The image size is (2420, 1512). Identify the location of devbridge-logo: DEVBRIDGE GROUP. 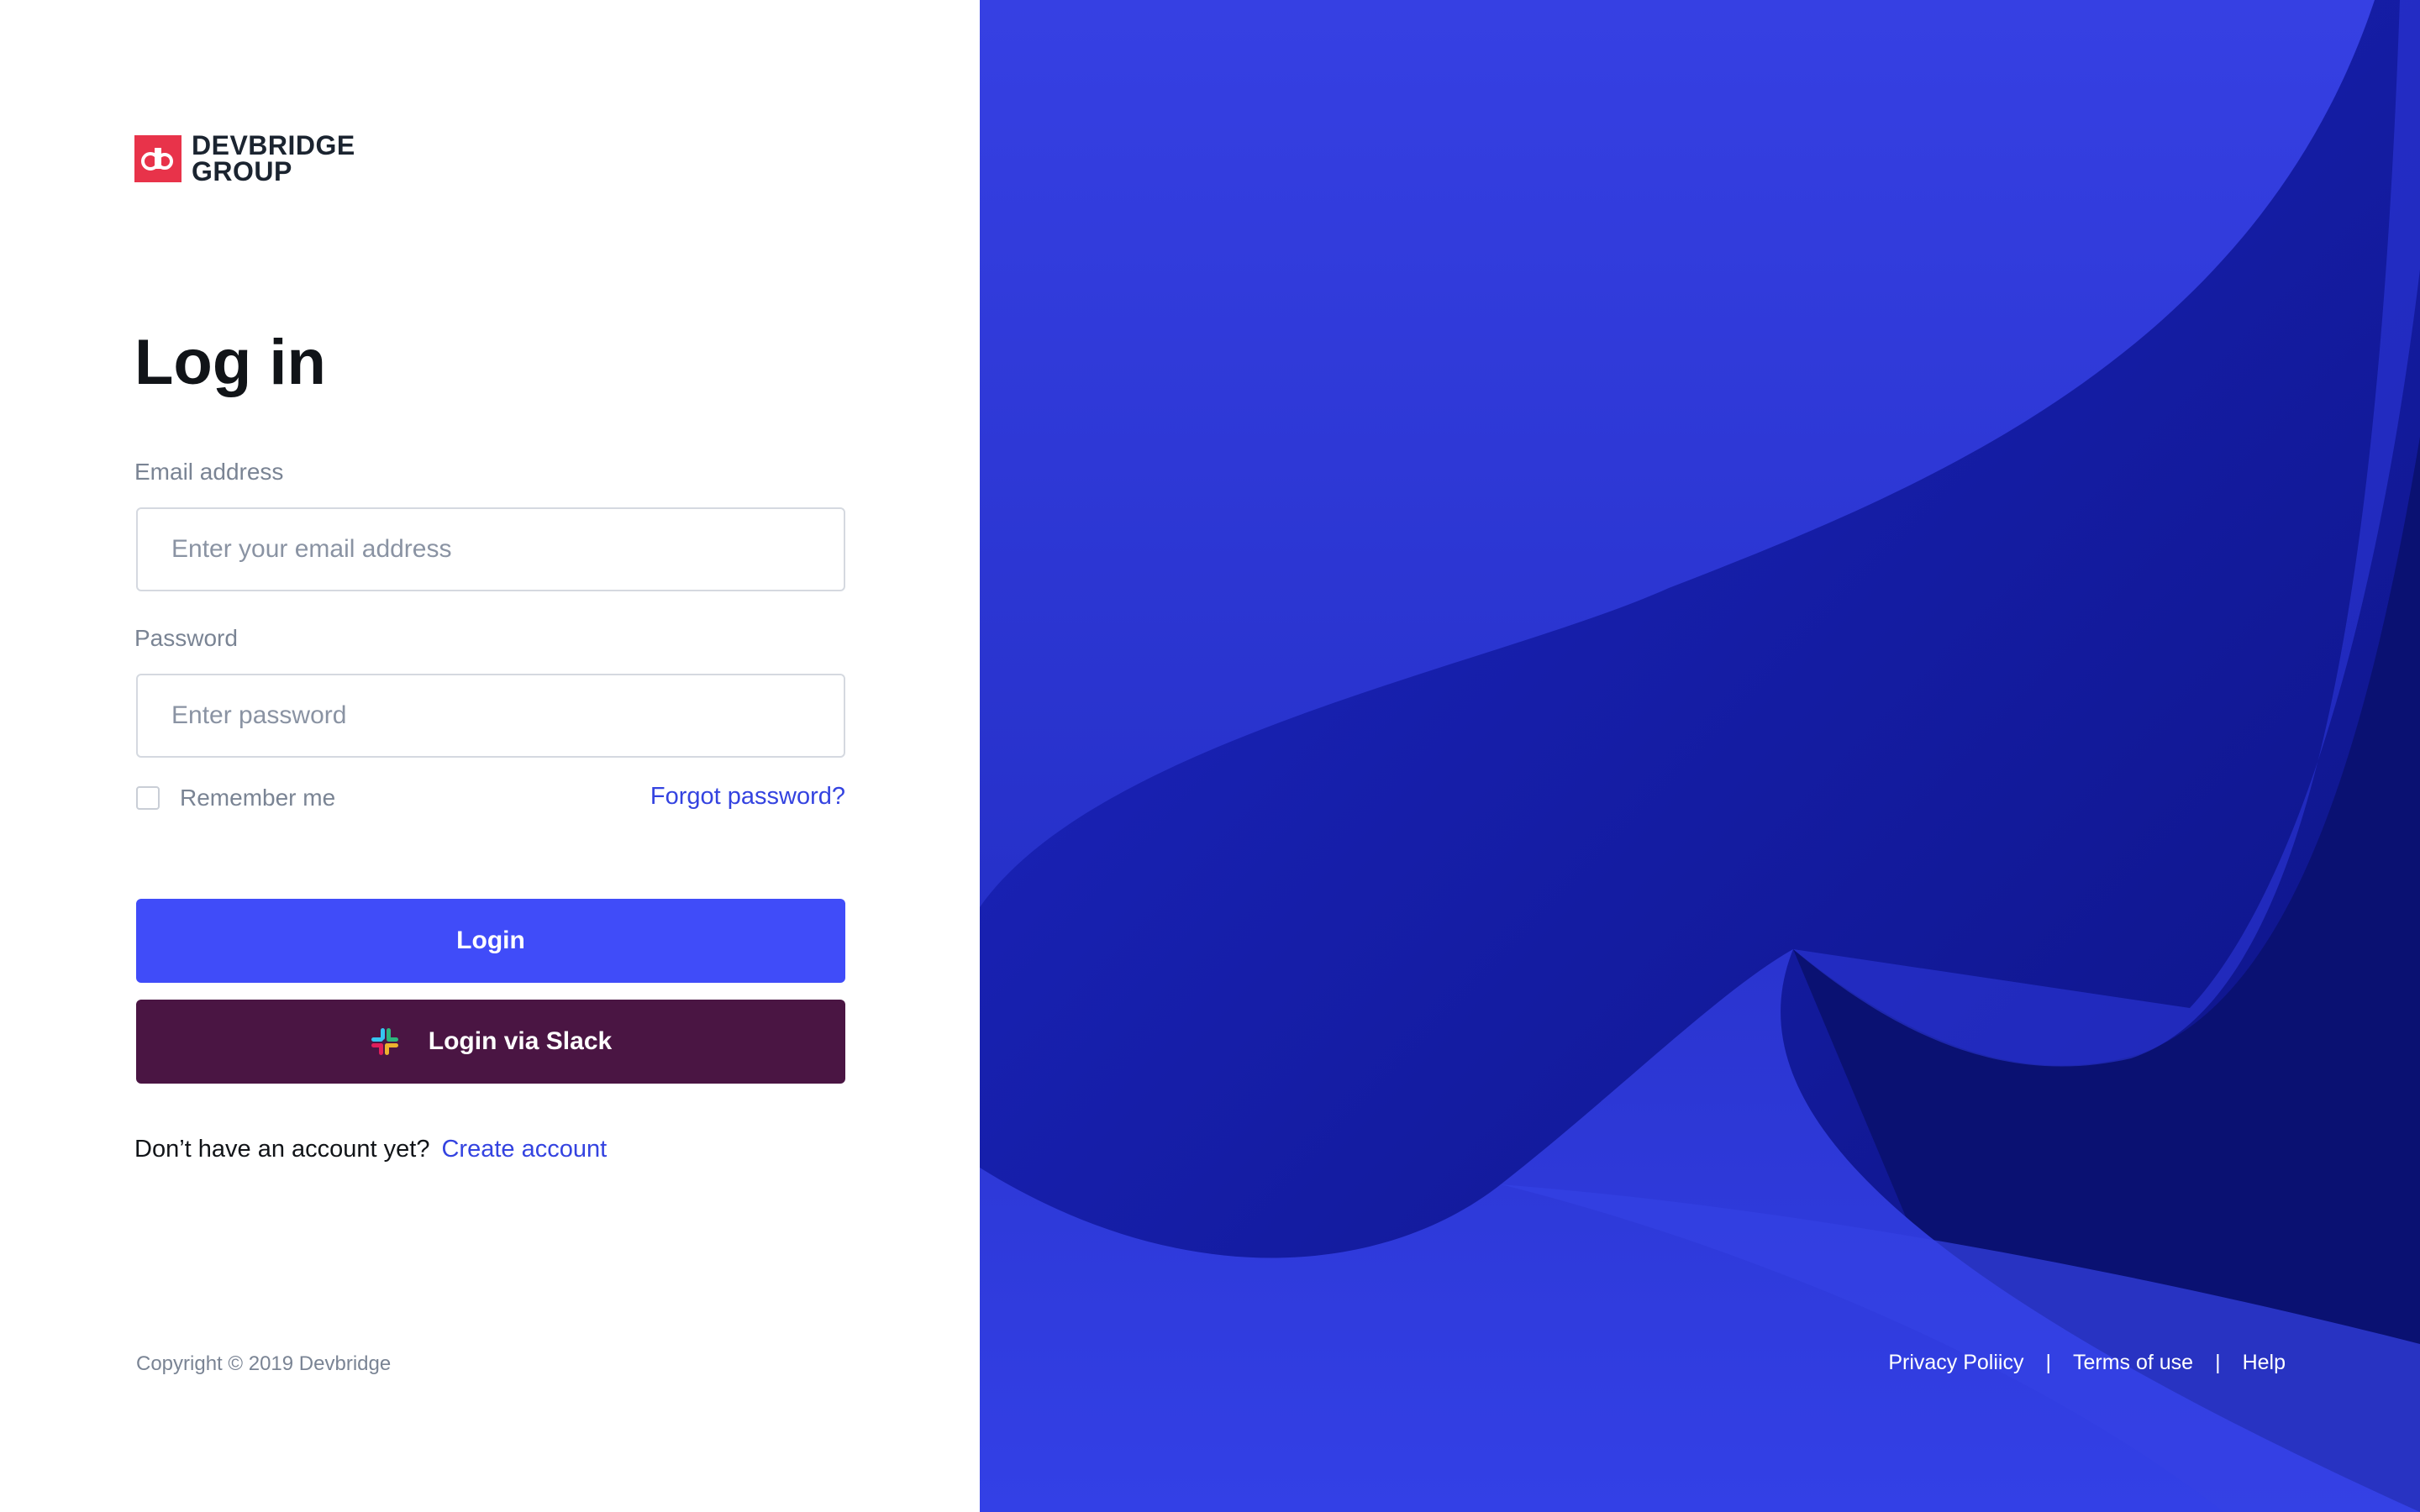
(244, 158).